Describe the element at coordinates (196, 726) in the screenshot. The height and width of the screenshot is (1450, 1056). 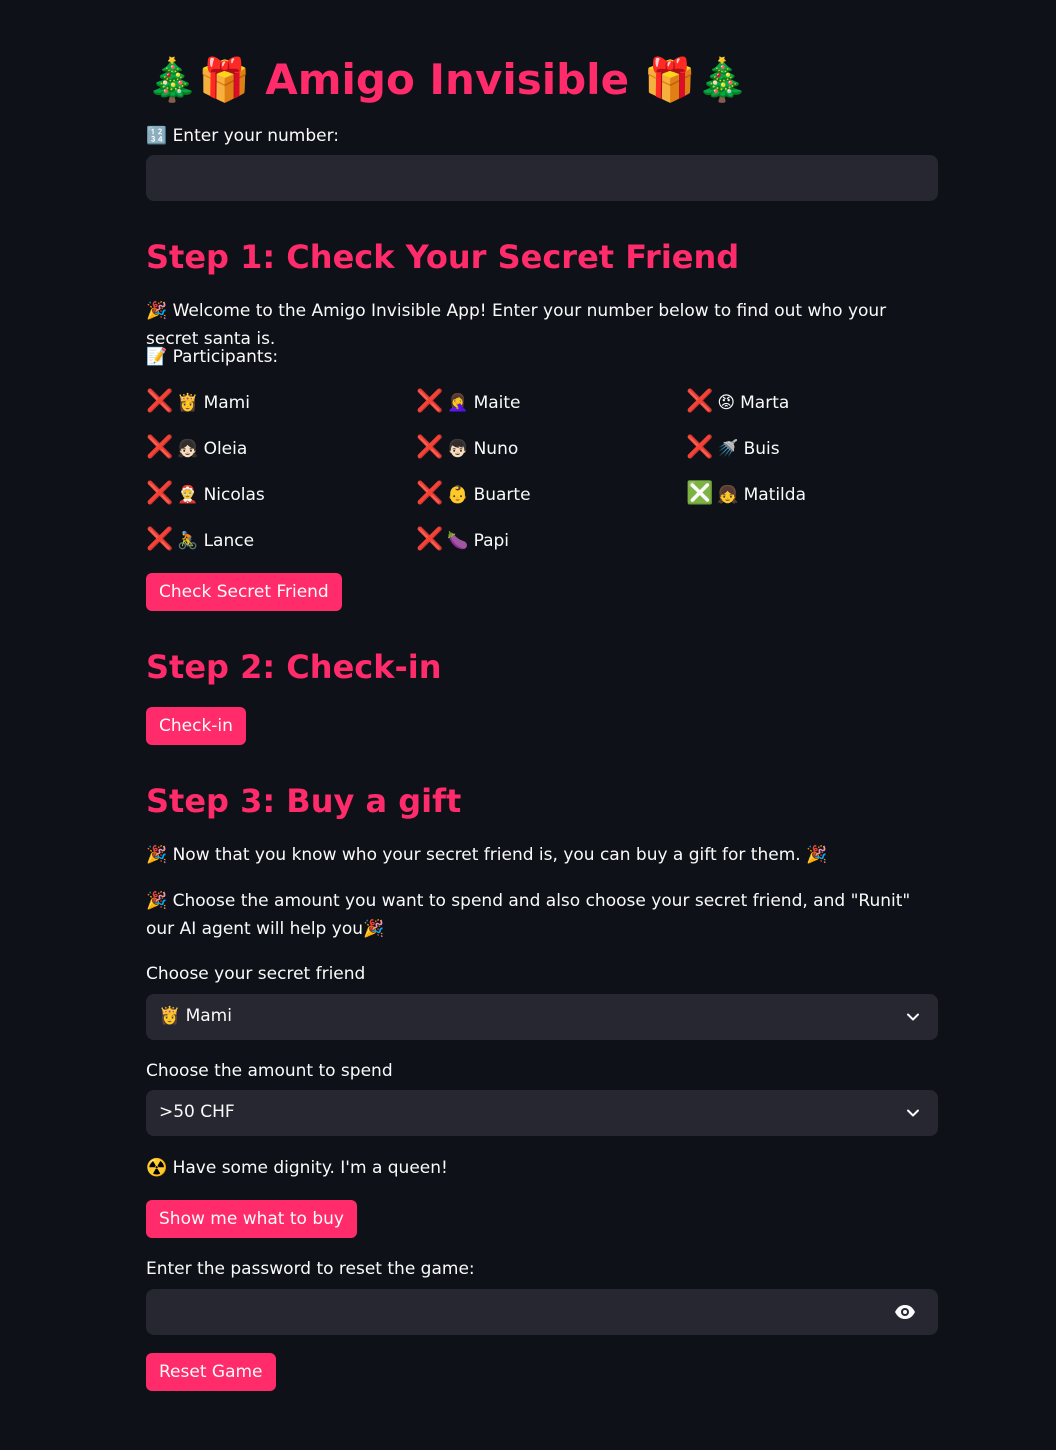
I see `check-in-button: Check-in` at that location.